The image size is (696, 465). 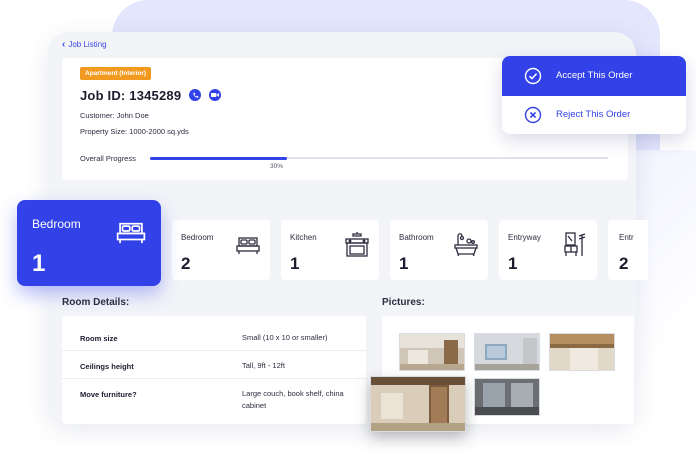 What do you see at coordinates (131, 95) in the screenshot?
I see `job-id: Job ID: 1345289` at bounding box center [131, 95].